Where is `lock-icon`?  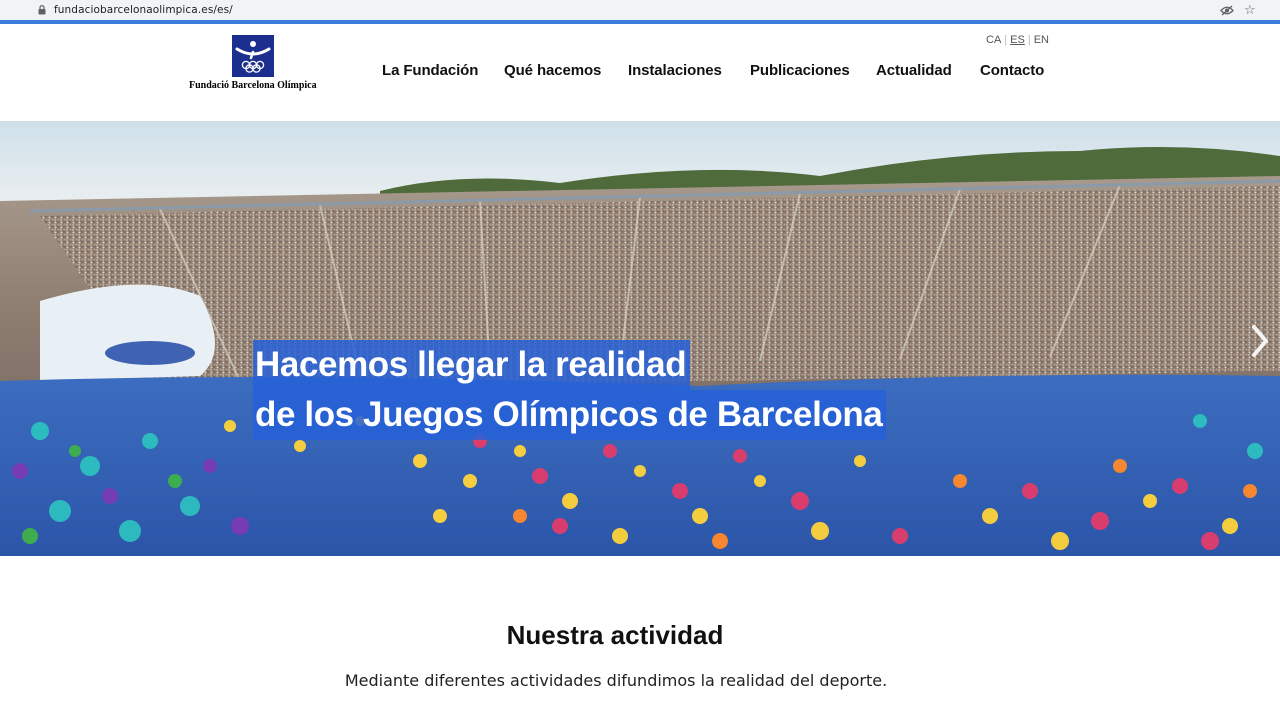
lock-icon is located at coordinates (42, 10).